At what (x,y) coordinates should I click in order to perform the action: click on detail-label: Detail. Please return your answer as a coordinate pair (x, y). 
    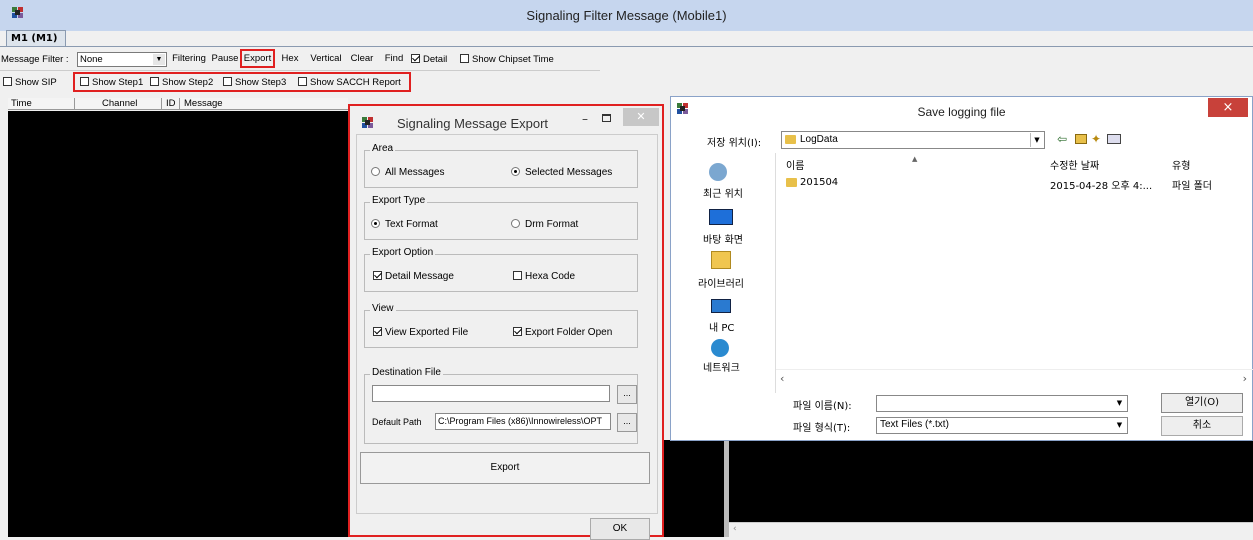
    Looking at the image, I should click on (435, 59).